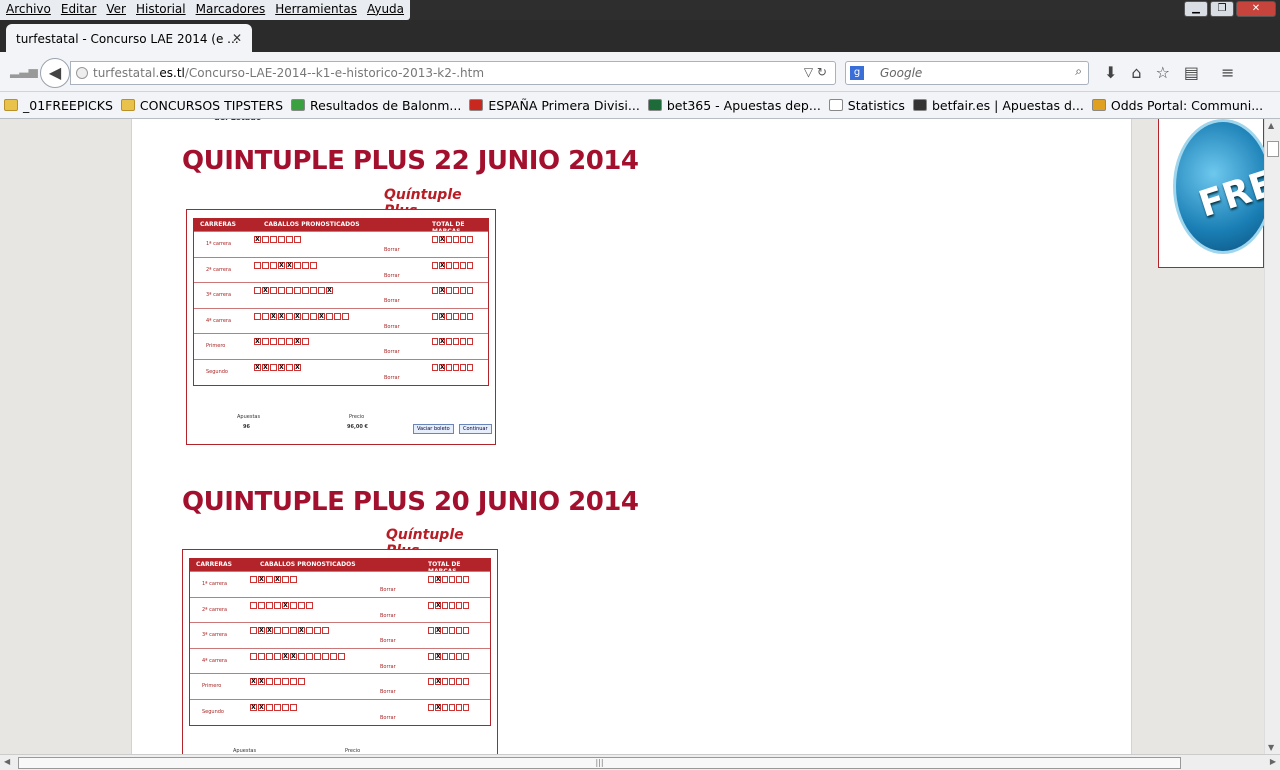 The image size is (1280, 770). What do you see at coordinates (317, 10) in the screenshot?
I see `menu-item: Herramientas` at bounding box center [317, 10].